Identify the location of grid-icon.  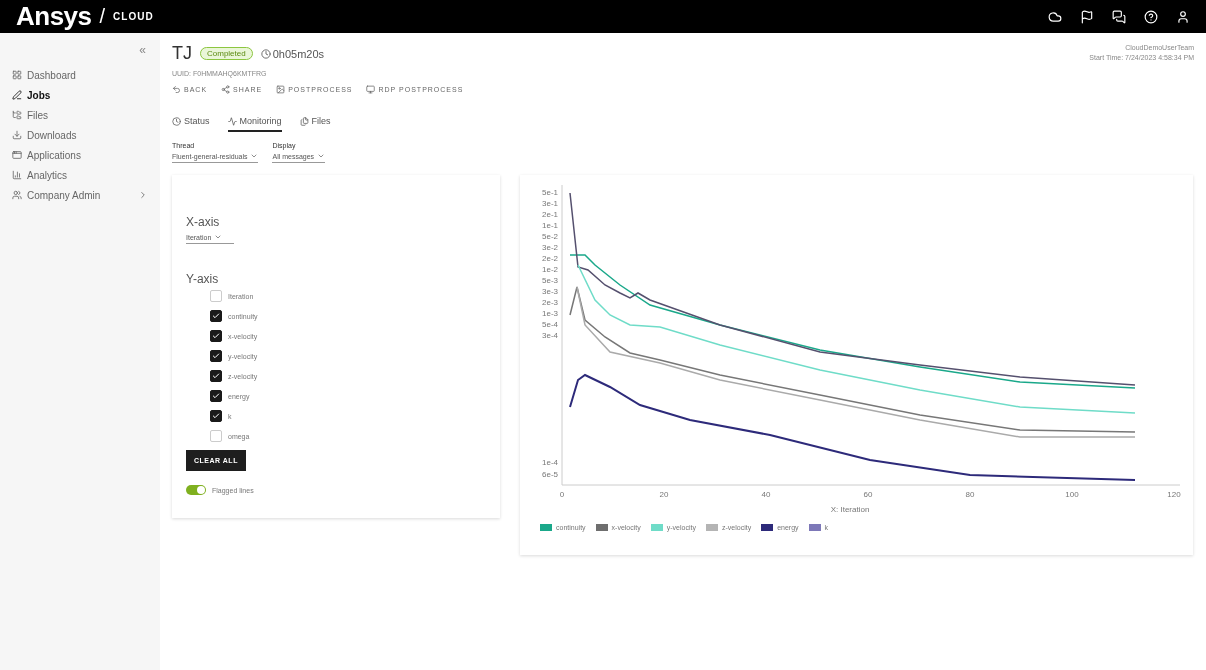
(17, 75).